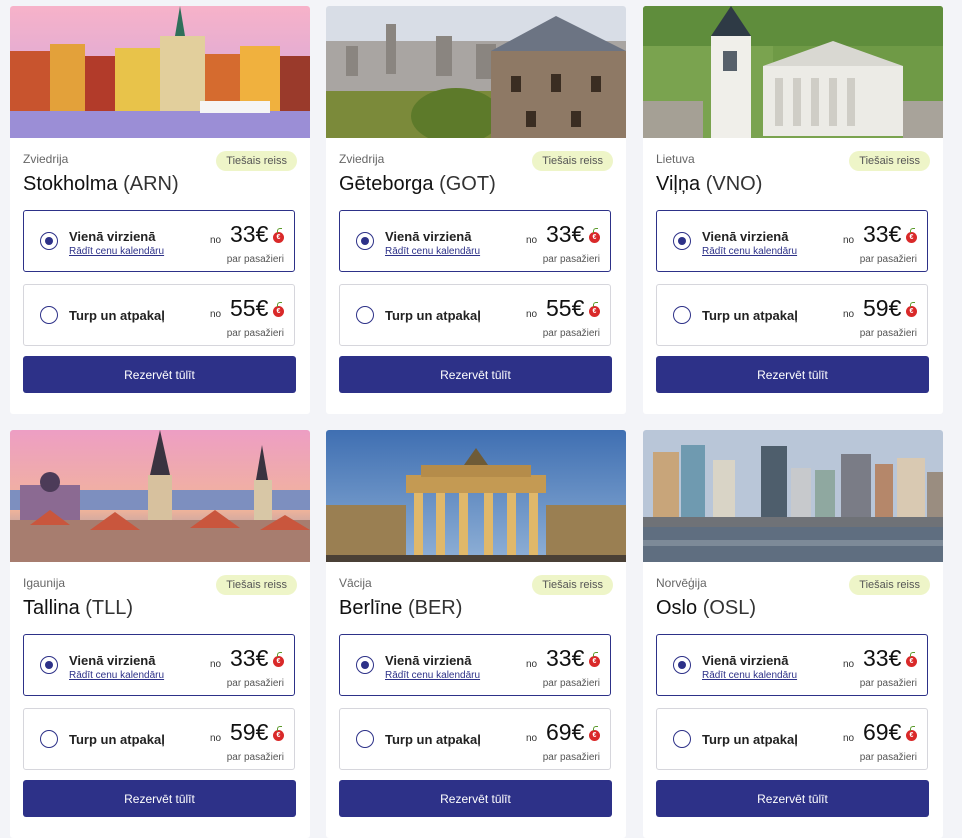 The width and height of the screenshot is (962, 838). I want to click on city-name: Viļņa, so click(678, 184).